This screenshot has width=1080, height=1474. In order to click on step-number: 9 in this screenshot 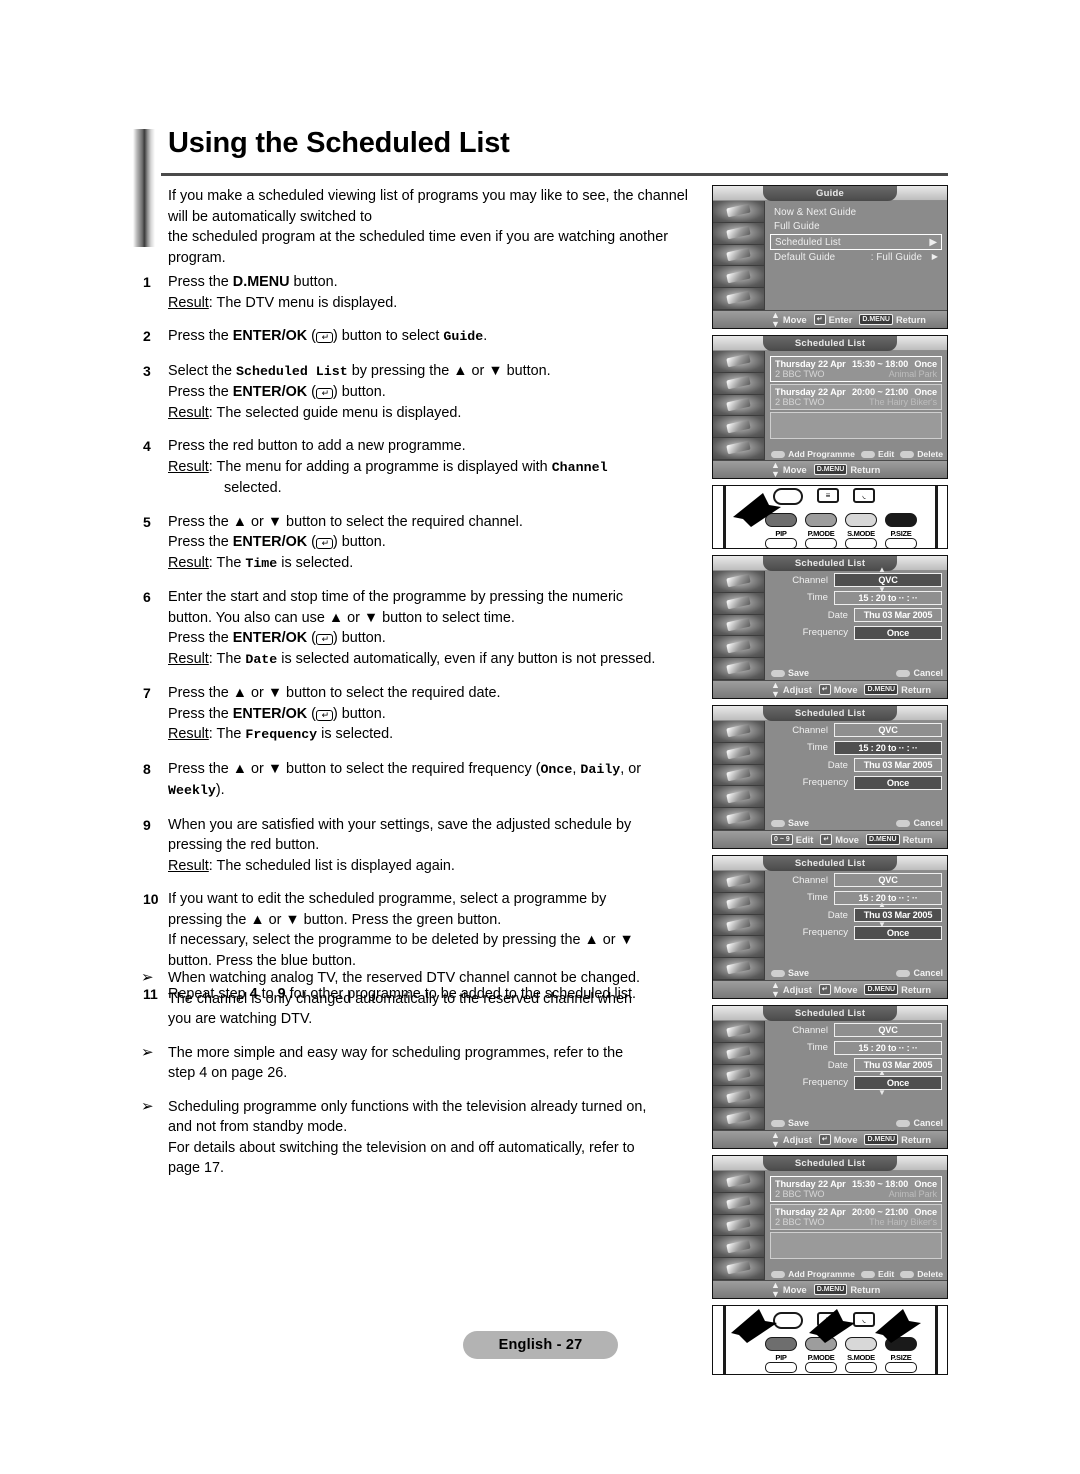, I will do `click(147, 824)`.